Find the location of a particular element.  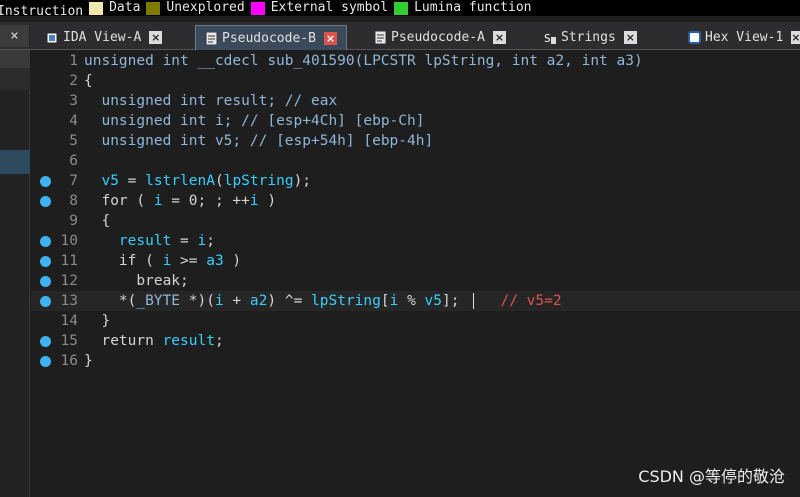

code-line: 5 unsigned int v5; // [esp+54h] [ebp-4h] is located at coordinates (415, 141).